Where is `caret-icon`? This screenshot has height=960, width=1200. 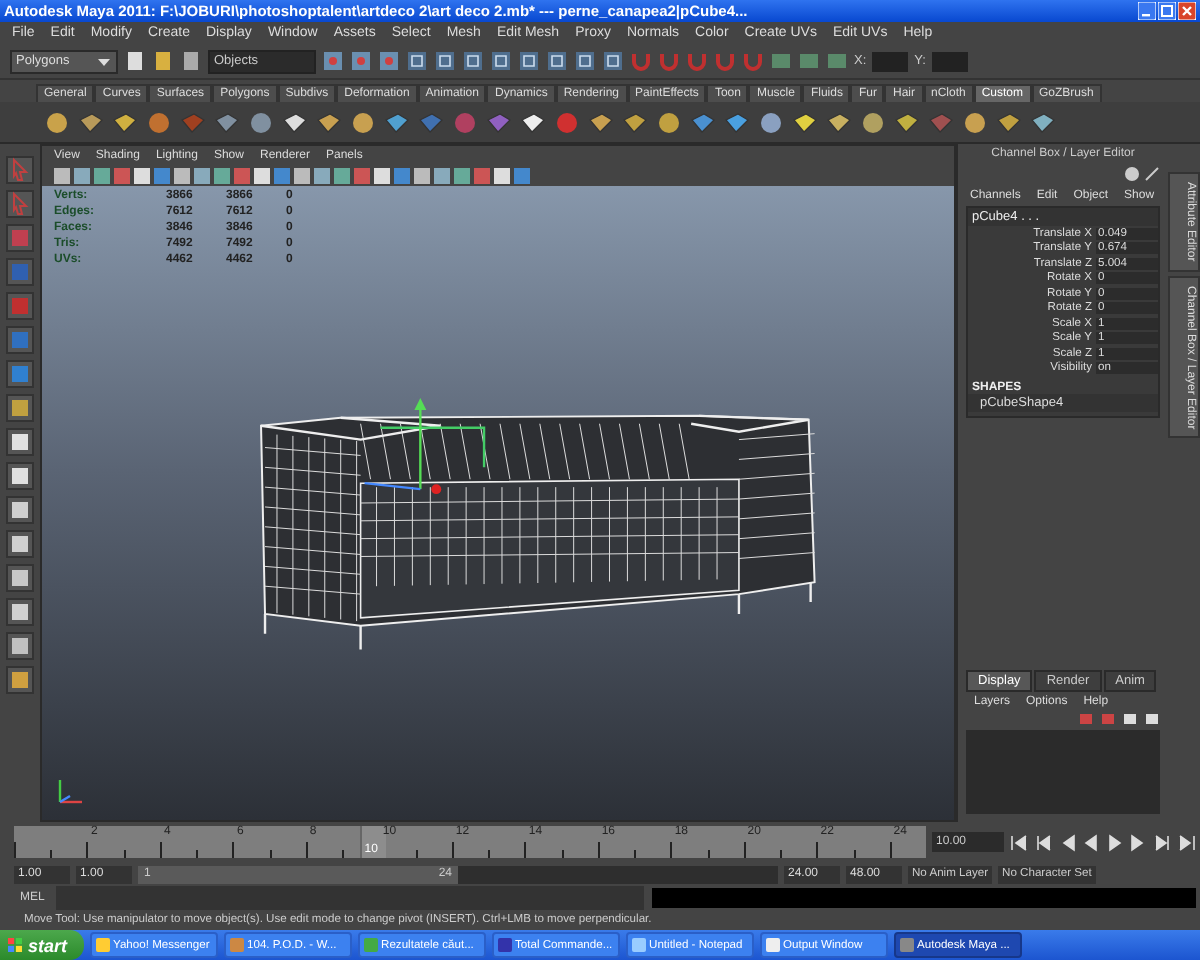 caret-icon is located at coordinates (104, 61).